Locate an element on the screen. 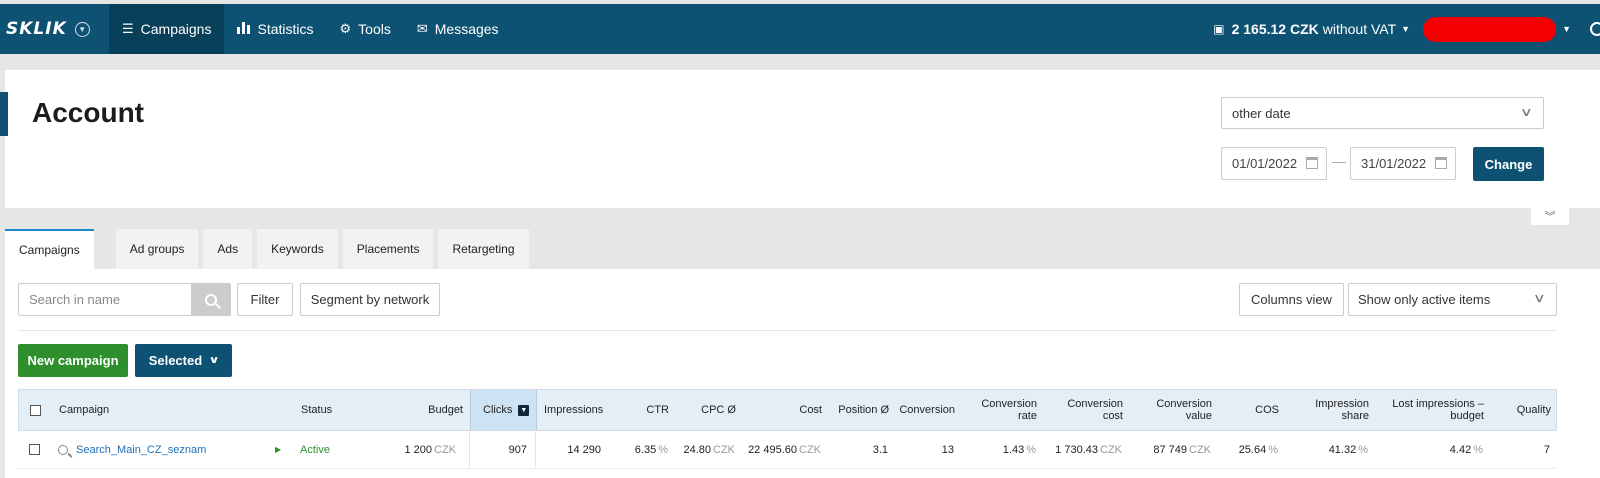 Image resolution: width=1600 pixels, height=478 pixels. cost-cell: 22 495.60 CZK is located at coordinates (779, 449).